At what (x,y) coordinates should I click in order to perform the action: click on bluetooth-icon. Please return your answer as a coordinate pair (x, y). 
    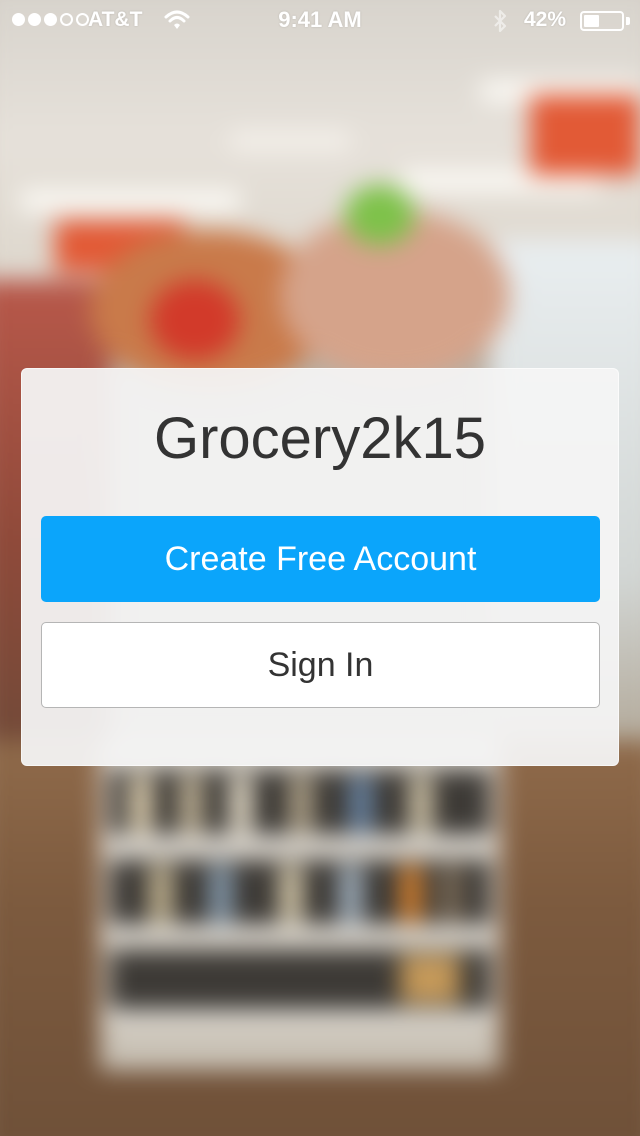
    Looking at the image, I should click on (500, 21).